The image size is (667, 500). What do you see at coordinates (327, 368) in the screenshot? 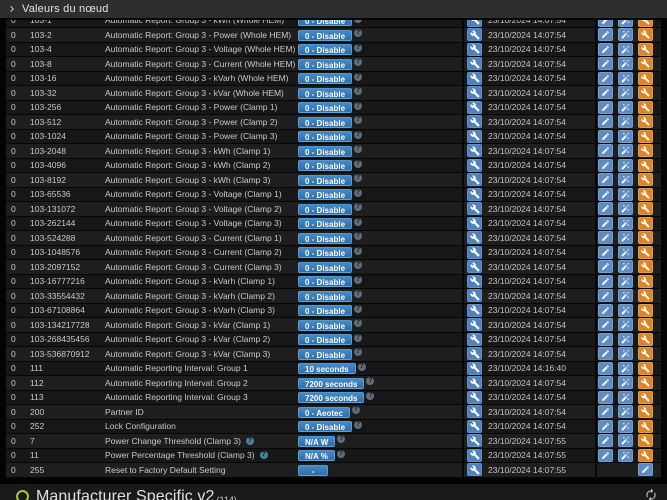
I see `value-select-button: 10 seconds` at bounding box center [327, 368].